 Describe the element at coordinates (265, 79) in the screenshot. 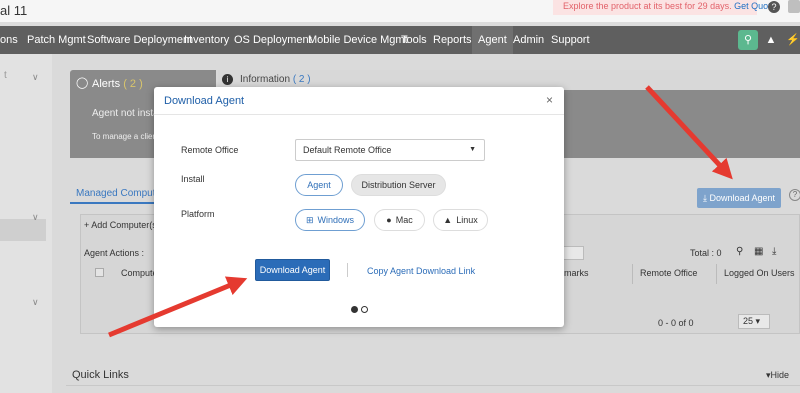

I see `information-title-text: Information` at that location.